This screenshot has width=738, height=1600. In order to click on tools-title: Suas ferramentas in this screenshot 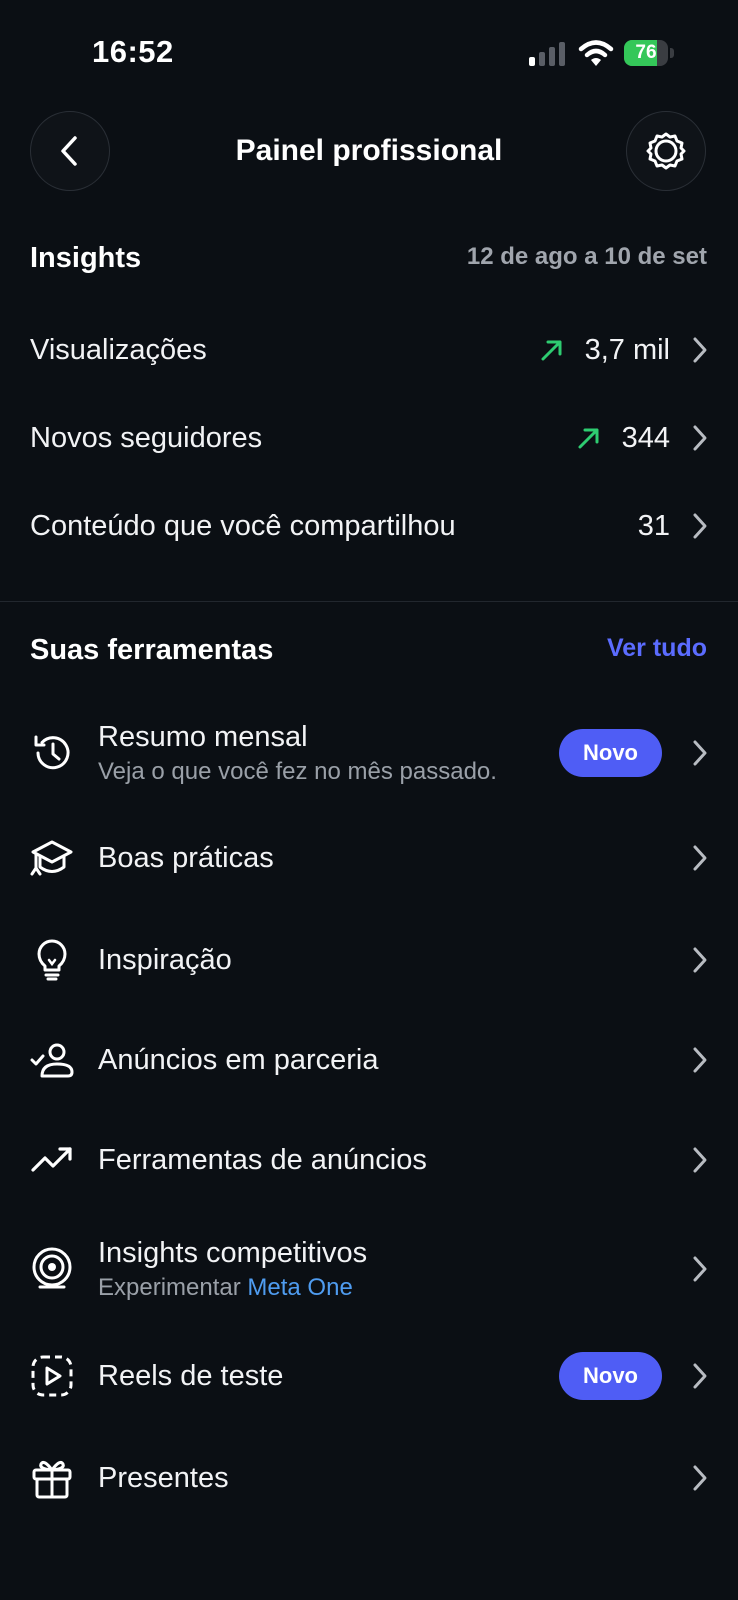, I will do `click(152, 650)`.